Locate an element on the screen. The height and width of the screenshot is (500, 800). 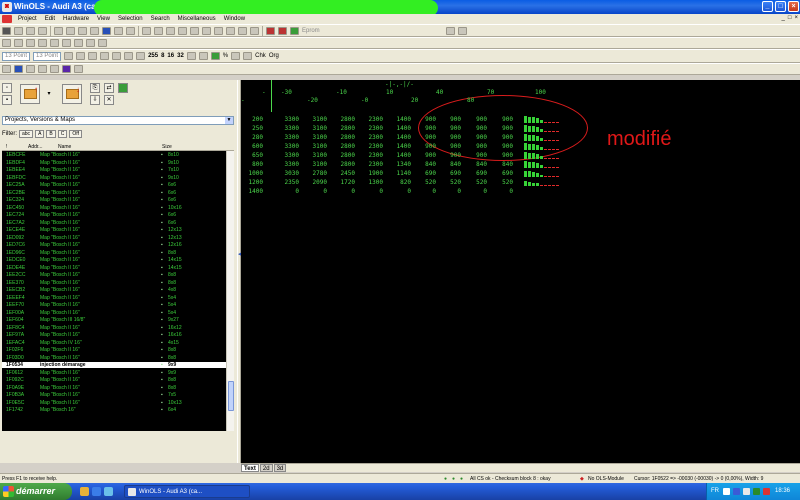
list-item: ▪ 1EC2BE Map "Bosch II 16" 6x6 is located at coordinates (114, 193).